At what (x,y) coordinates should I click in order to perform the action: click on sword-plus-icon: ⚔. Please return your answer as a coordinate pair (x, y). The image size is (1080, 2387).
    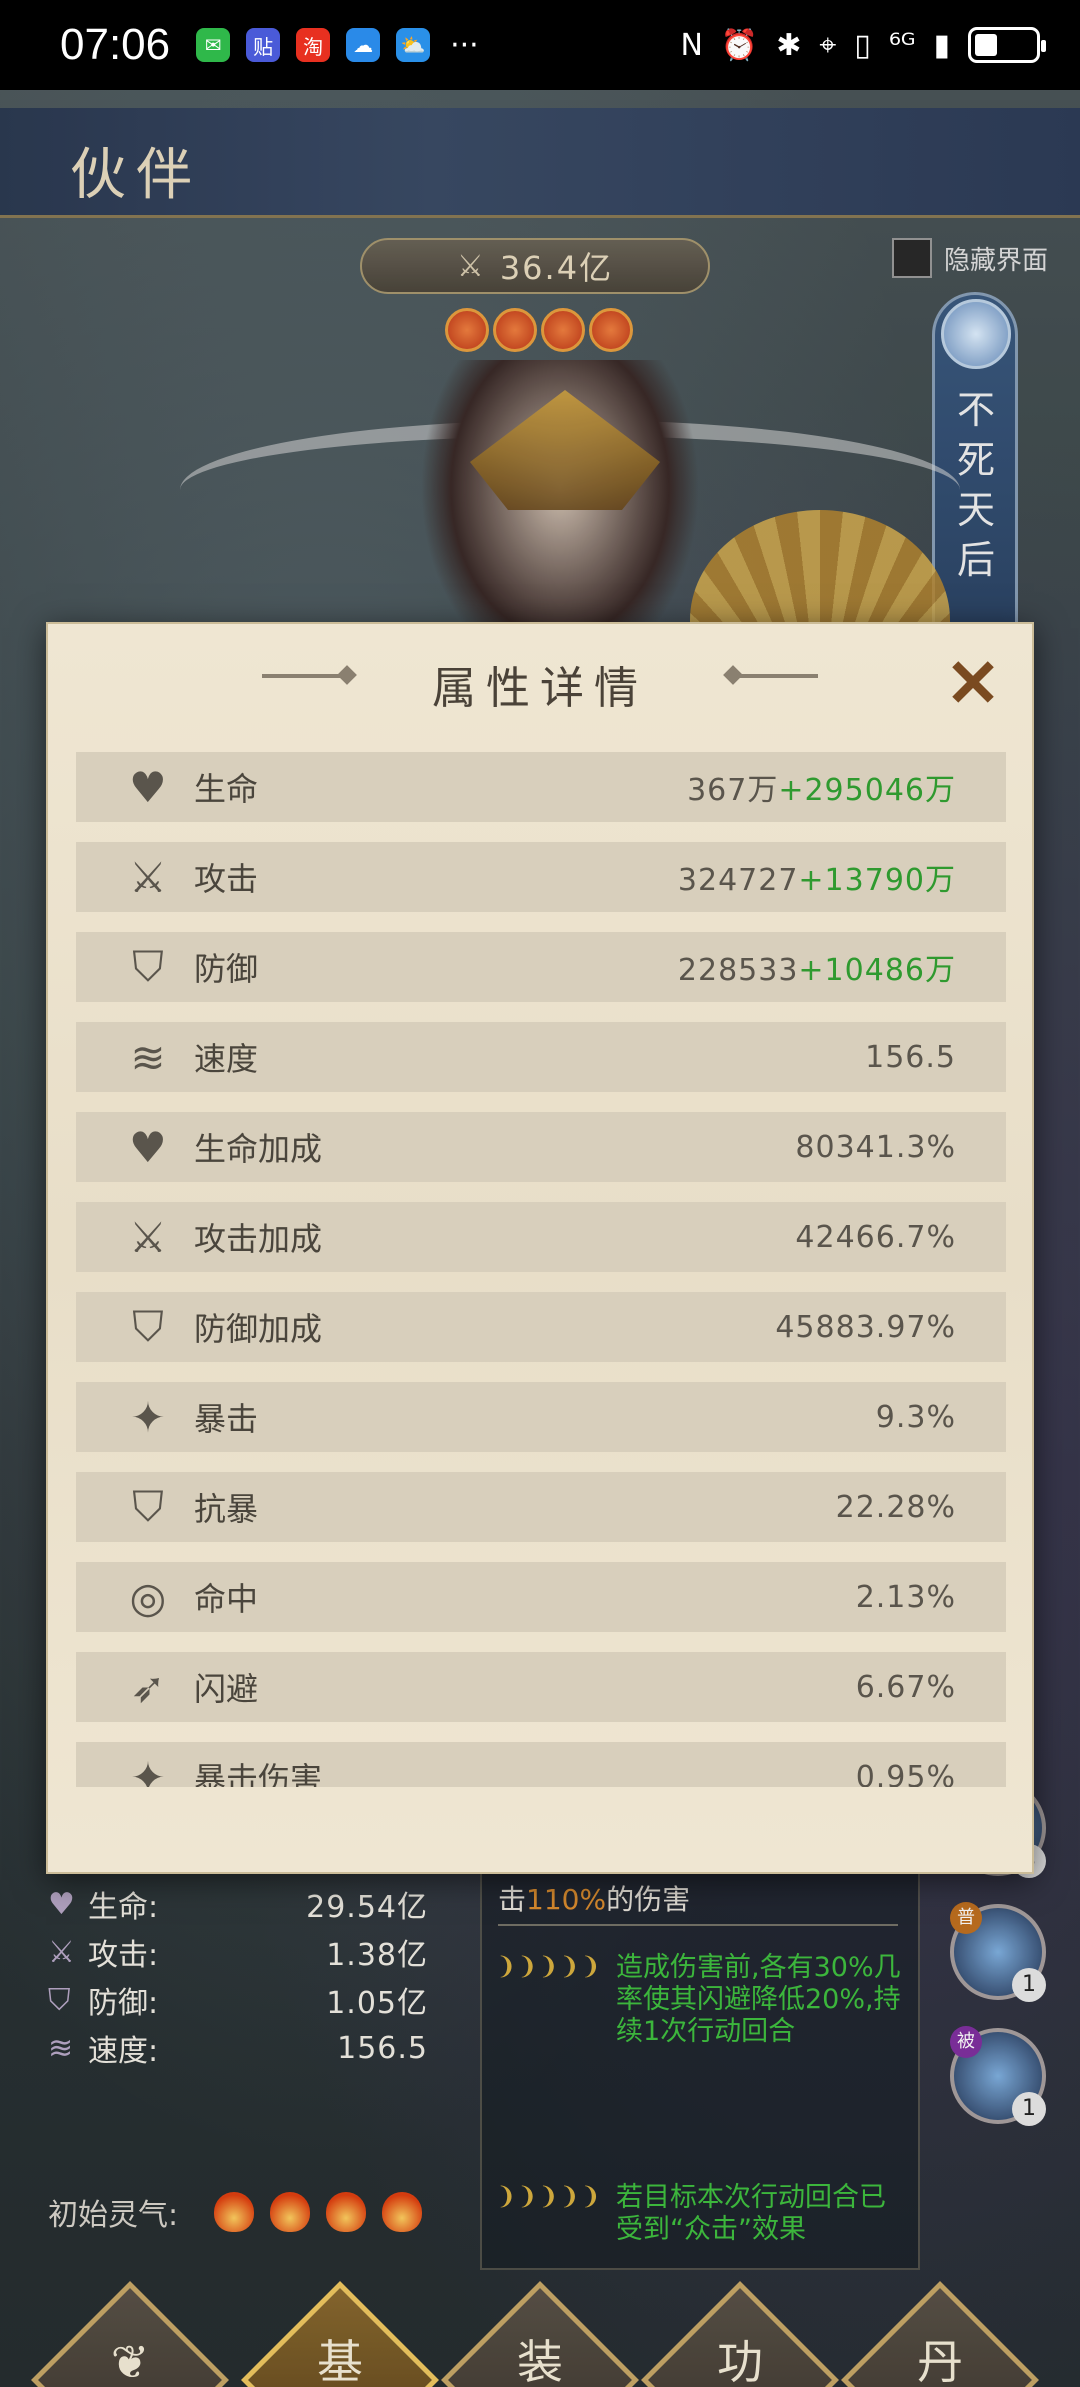
    Looking at the image, I should click on (148, 1237).